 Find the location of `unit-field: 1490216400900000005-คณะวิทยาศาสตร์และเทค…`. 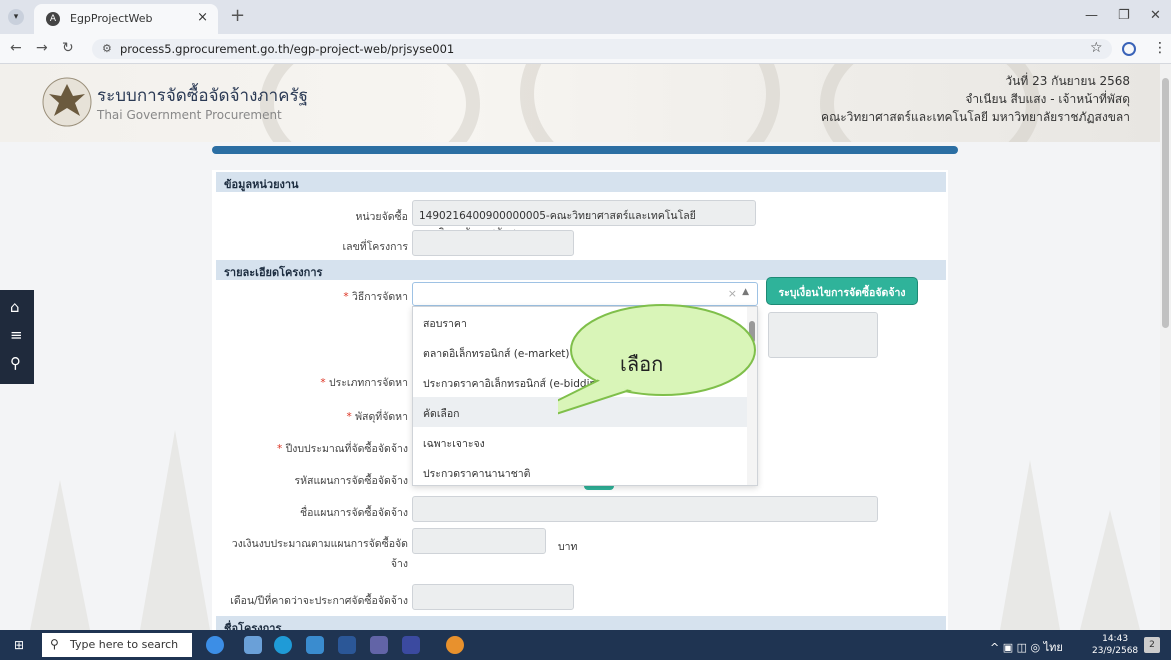

unit-field: 1490216400900000005-คณะวิทยาศาสตร์และเทค… is located at coordinates (584, 219).